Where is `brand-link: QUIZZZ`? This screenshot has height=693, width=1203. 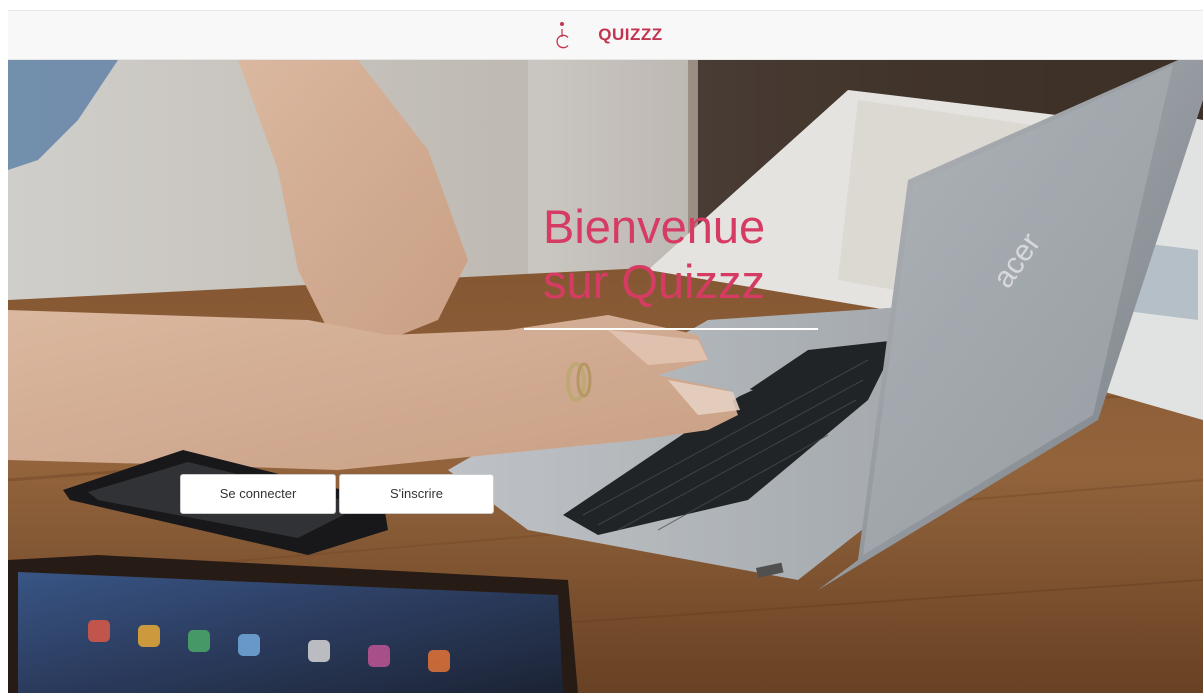
brand-link: QUIZZZ is located at coordinates (607, 35).